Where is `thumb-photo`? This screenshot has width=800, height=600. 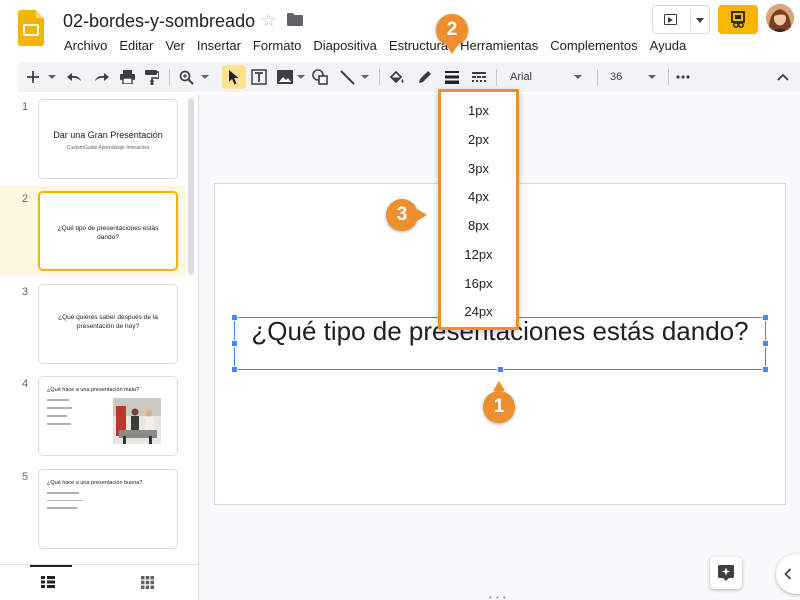 thumb-photo is located at coordinates (137, 421).